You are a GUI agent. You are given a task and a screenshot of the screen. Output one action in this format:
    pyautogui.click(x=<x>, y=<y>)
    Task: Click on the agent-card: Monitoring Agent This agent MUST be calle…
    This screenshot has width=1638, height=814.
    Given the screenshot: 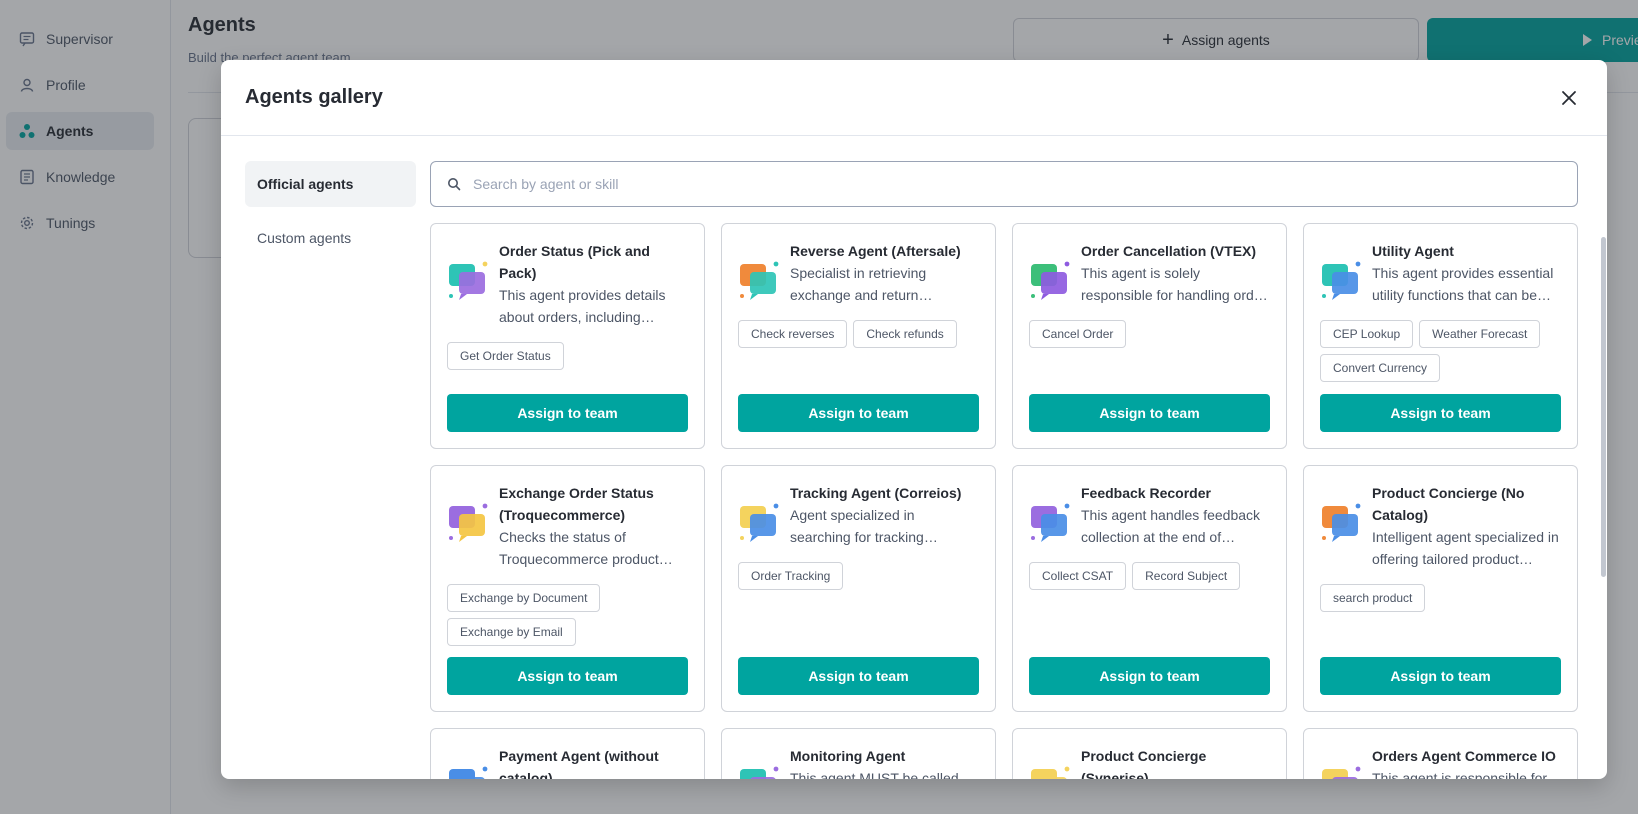 What is the action you would take?
    pyautogui.click(x=858, y=753)
    